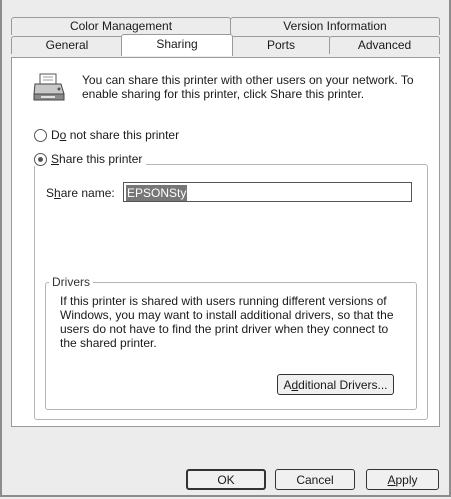 The height and width of the screenshot is (499, 451). I want to click on share-name-label: Share name:, so click(80, 193).